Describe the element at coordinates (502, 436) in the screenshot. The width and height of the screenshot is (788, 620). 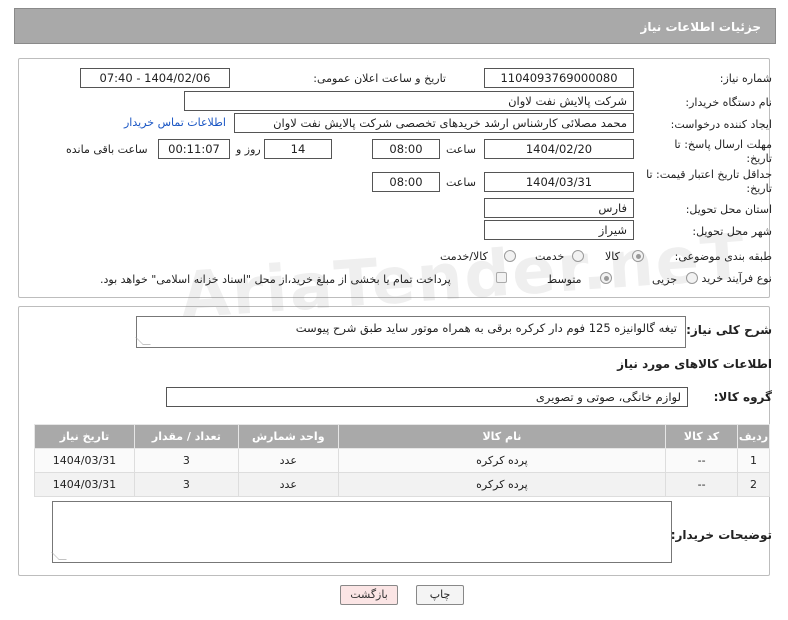
I see `col-name: نام کالا` at that location.